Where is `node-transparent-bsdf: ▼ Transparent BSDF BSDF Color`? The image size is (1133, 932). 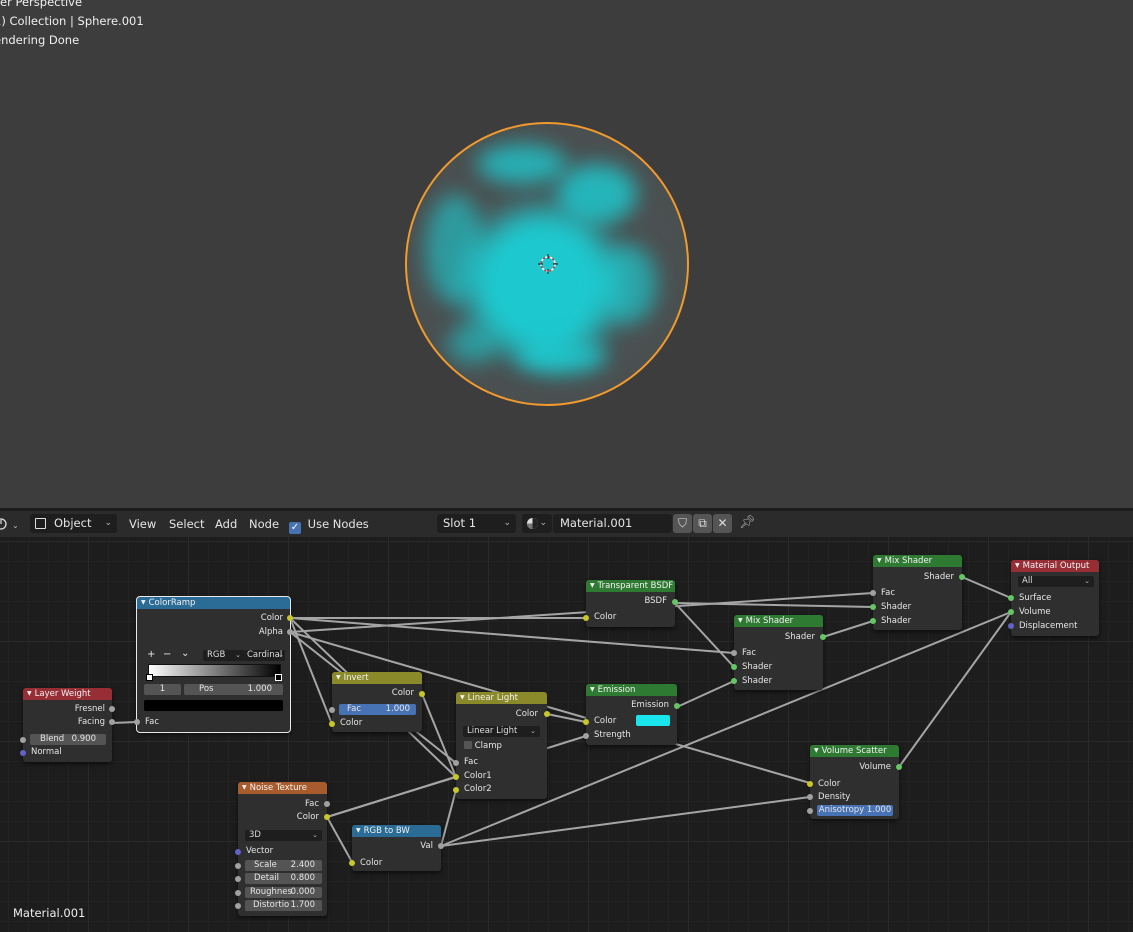
node-transparent-bsdf: ▼ Transparent BSDF BSDF Color is located at coordinates (630, 603).